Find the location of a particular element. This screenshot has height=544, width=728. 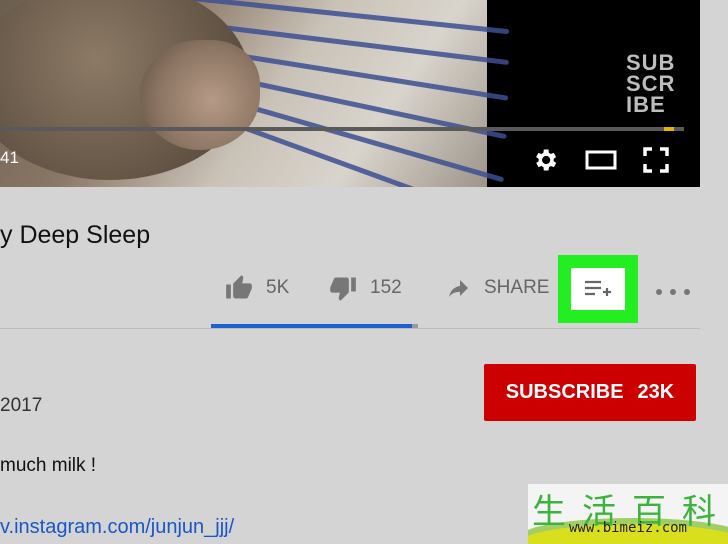

settings-button is located at coordinates (545, 160).